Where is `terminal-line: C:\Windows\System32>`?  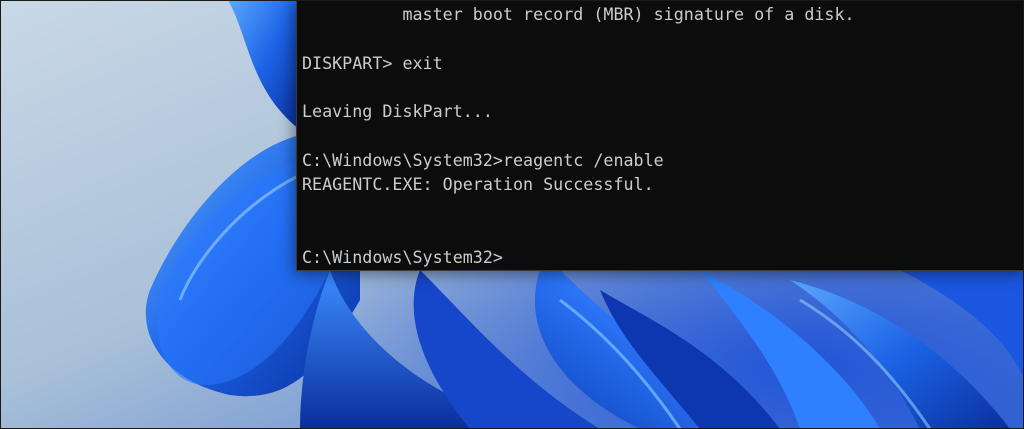 terminal-line: C:\Windows\System32> is located at coordinates (402, 256).